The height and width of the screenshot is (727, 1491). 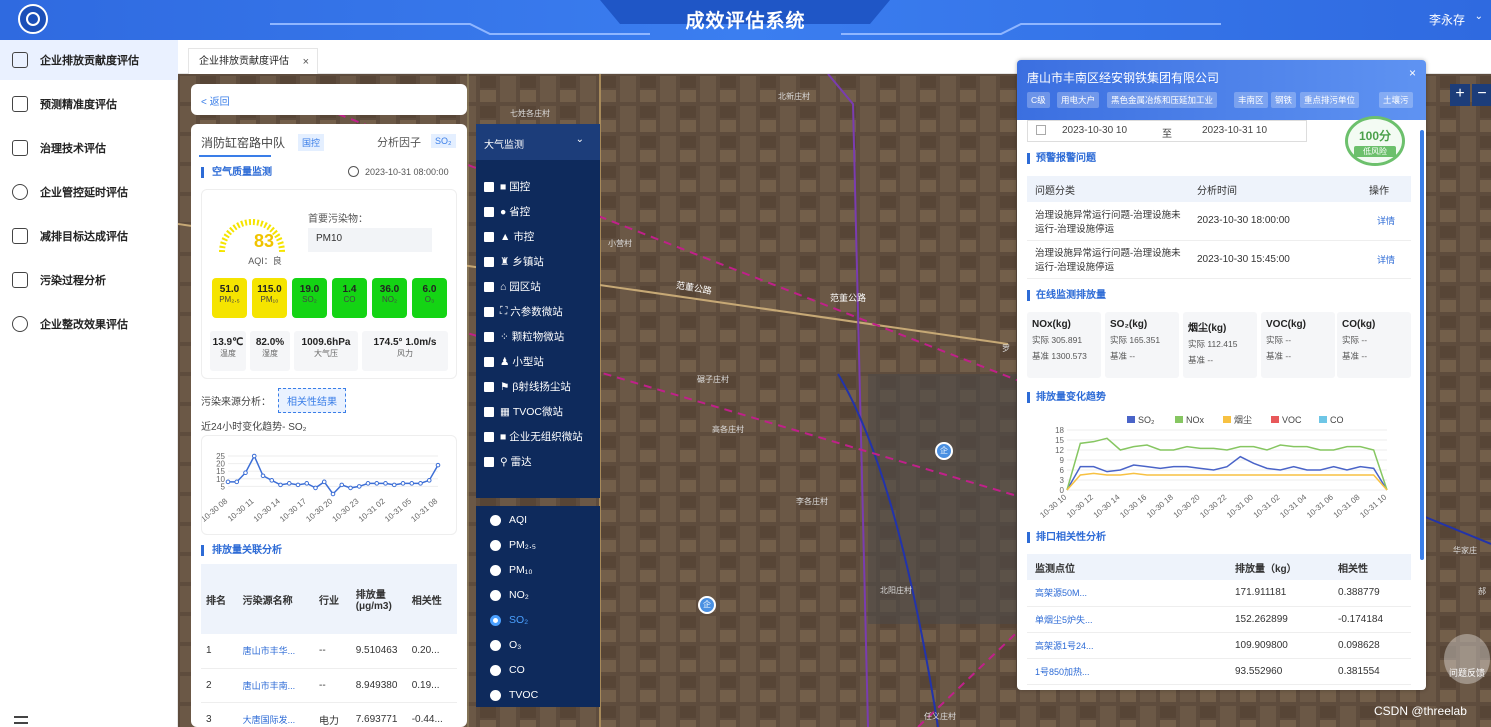 What do you see at coordinates (89, 236) in the screenshot?
I see `sidebar-item-reduction-target: 减排目标达成评估` at bounding box center [89, 236].